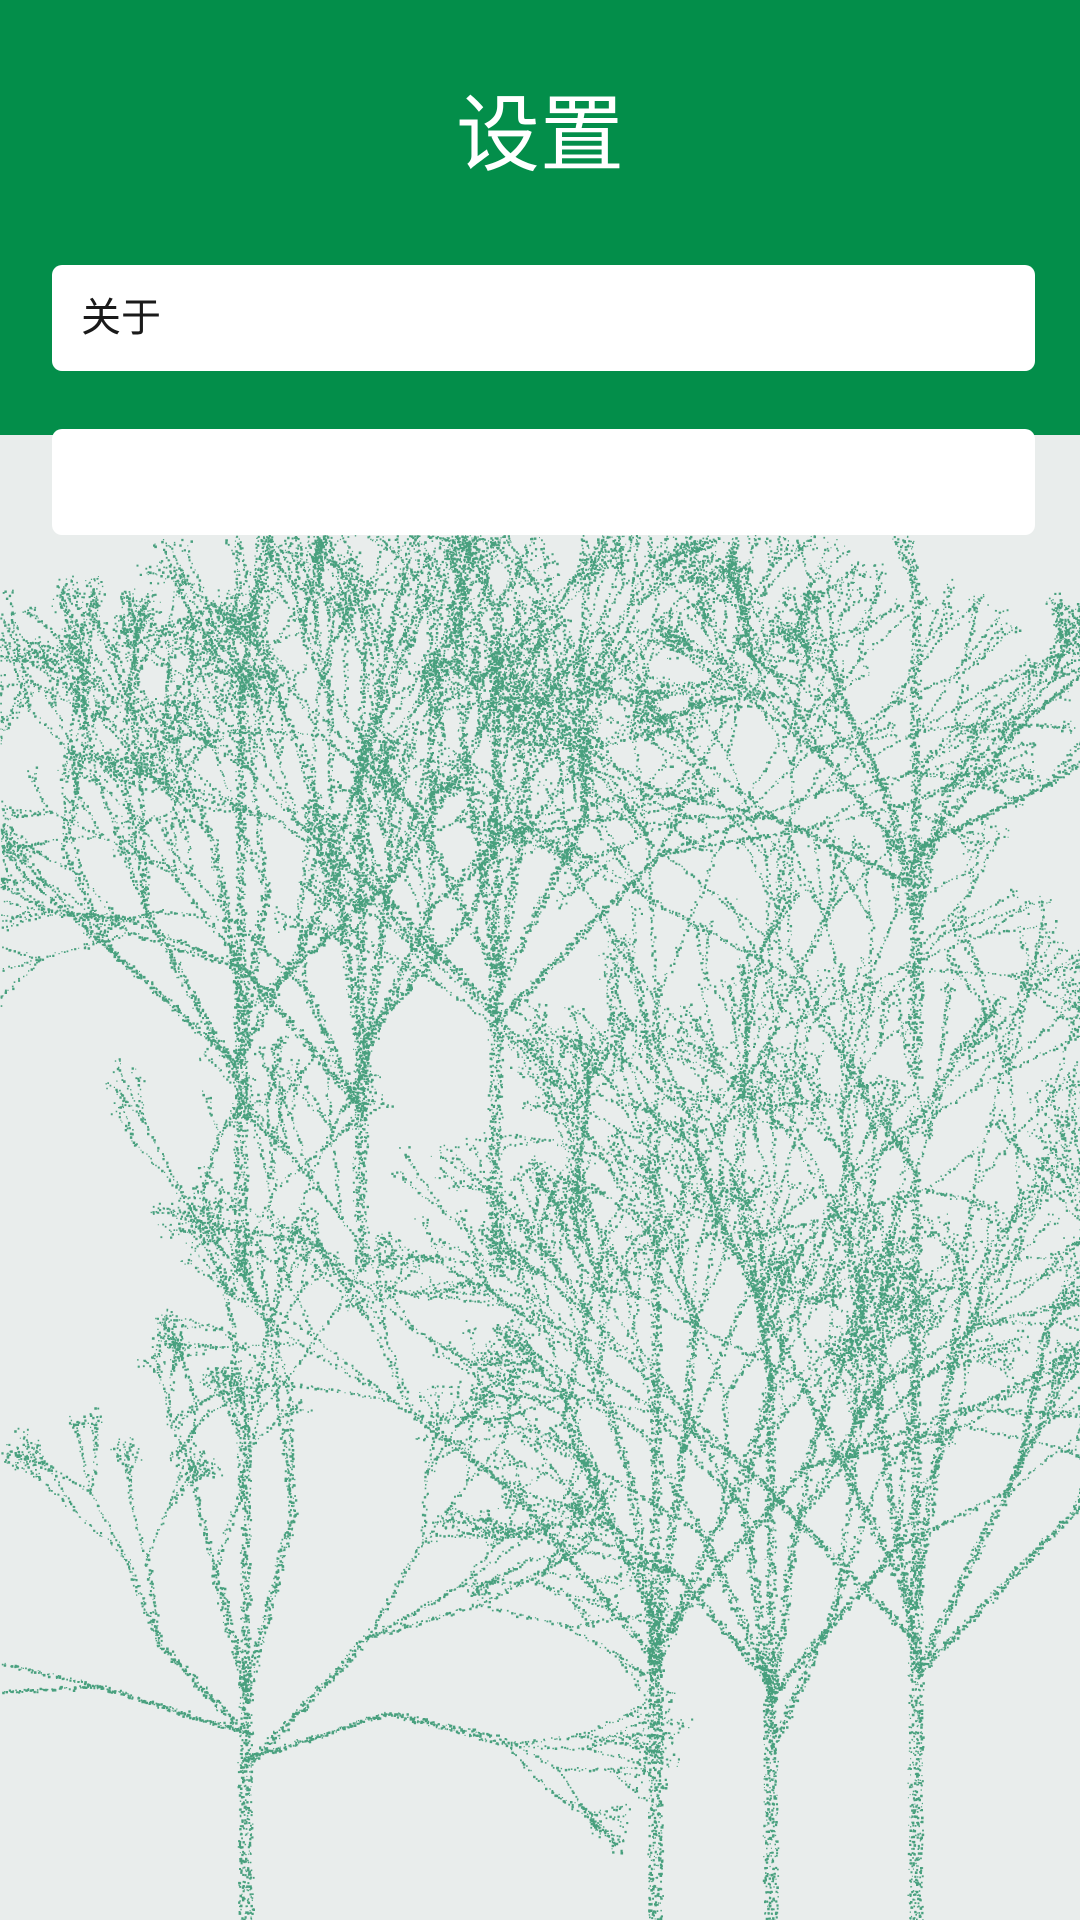 The height and width of the screenshot is (1920, 1080). What do you see at coordinates (543, 318) in the screenshot?
I see `about-item: 关于` at bounding box center [543, 318].